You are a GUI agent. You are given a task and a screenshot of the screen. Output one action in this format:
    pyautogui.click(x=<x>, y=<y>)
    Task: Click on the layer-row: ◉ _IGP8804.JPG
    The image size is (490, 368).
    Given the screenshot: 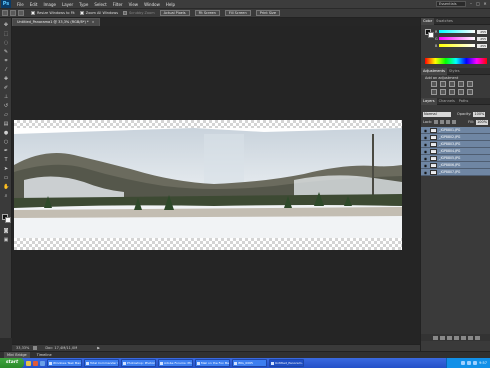 What is the action you would take?
    pyautogui.click(x=455, y=151)
    